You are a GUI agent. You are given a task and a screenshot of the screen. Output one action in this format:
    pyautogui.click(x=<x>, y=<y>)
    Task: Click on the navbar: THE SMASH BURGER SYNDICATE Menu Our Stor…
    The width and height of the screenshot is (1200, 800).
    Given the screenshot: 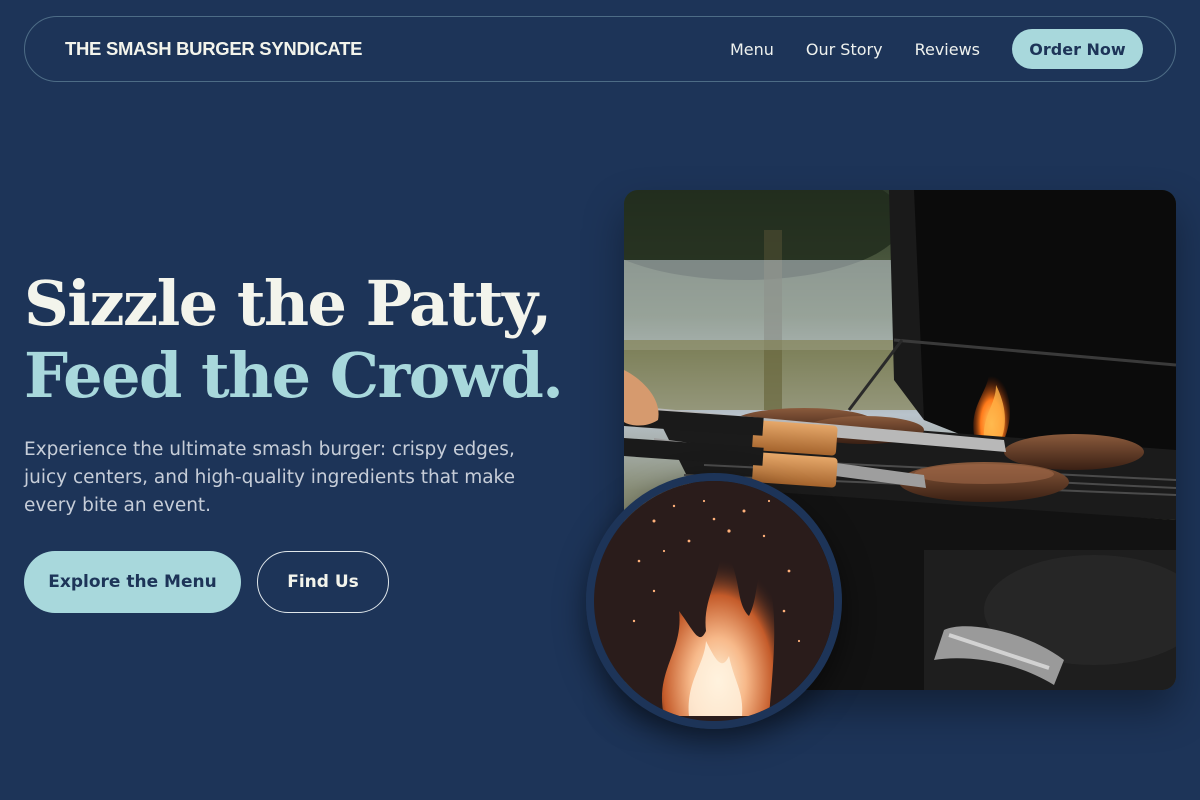 What is the action you would take?
    pyautogui.click(x=600, y=49)
    